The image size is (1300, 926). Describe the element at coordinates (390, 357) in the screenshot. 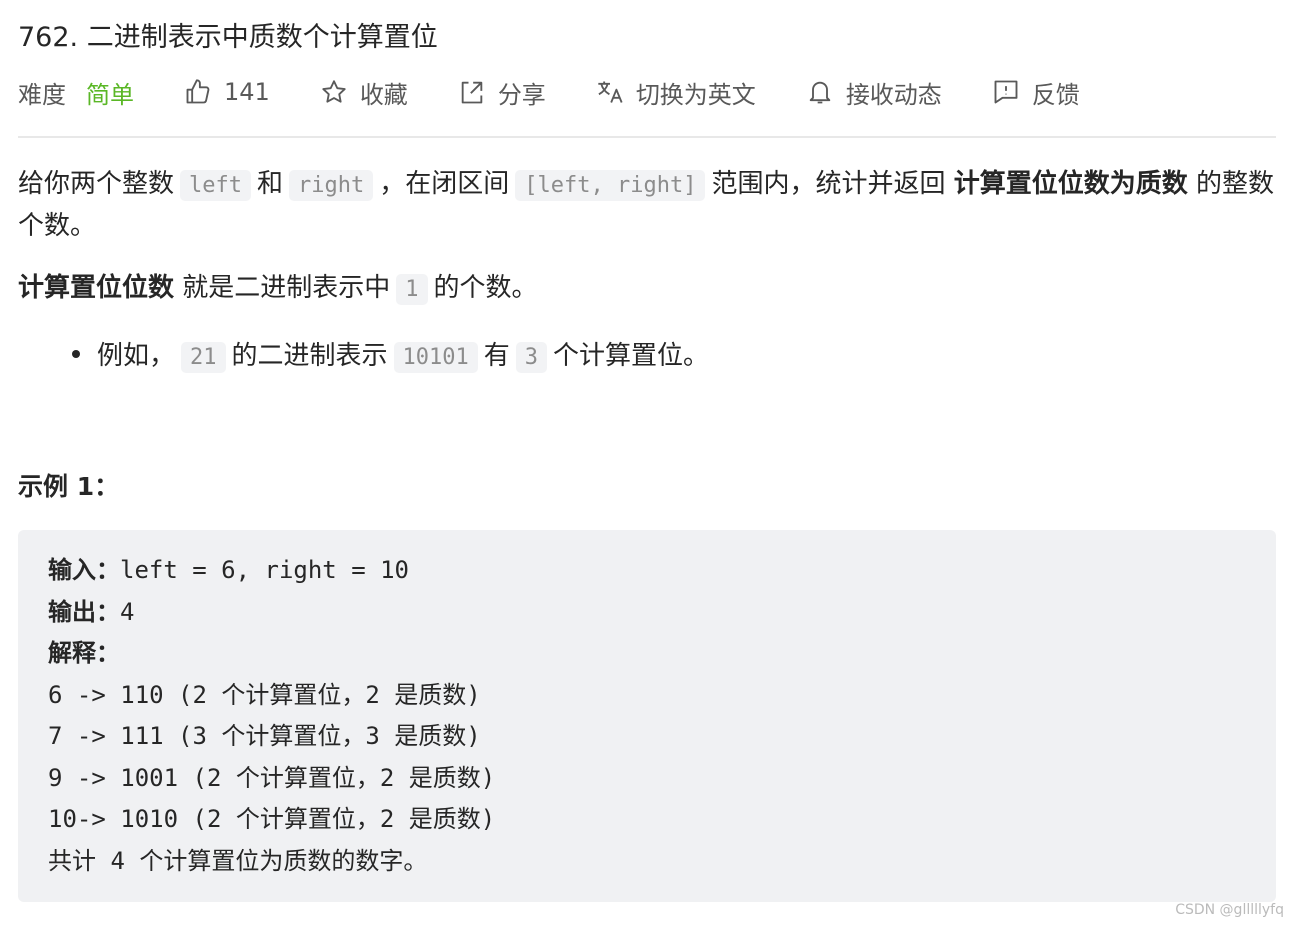

I see `example-bullet: 例如， 21 的二进制表示 10101 有 3 个计算置位。` at that location.